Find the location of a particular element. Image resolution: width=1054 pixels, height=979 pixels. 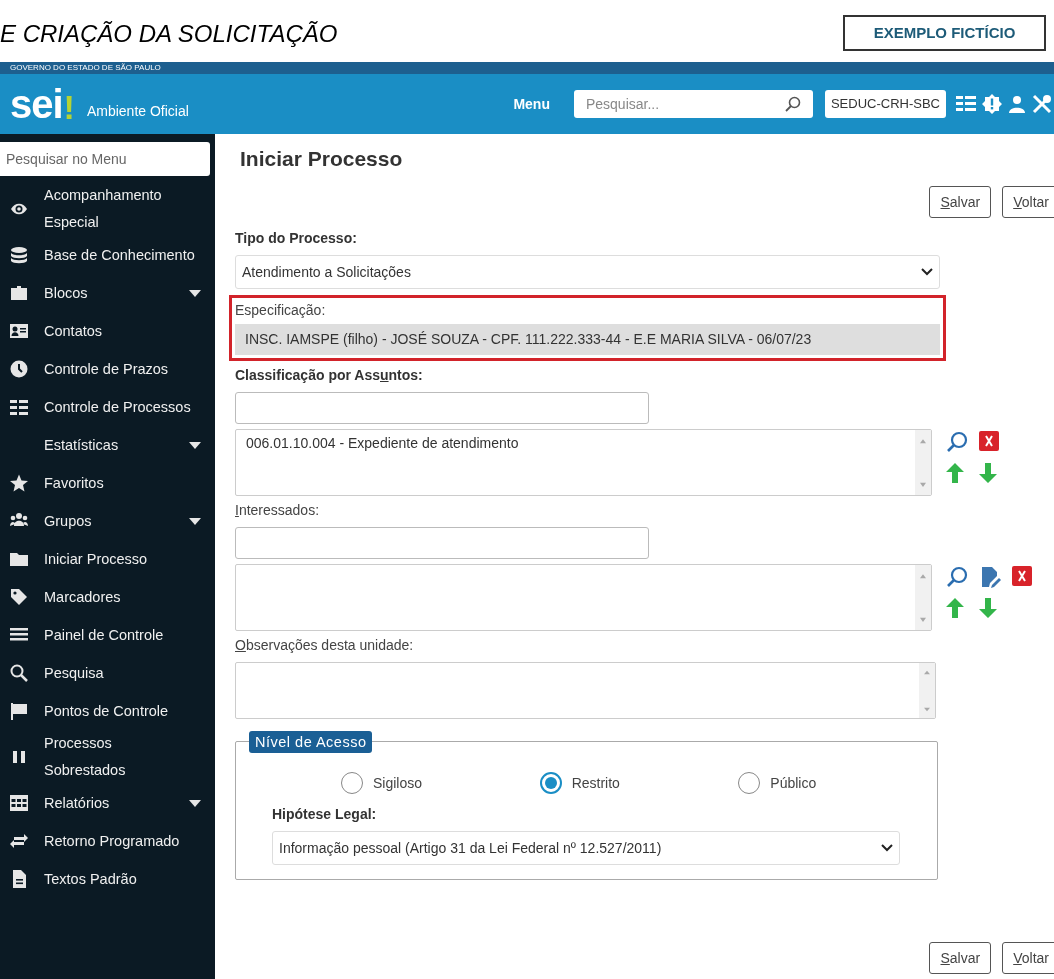

radio-option: Restrito is located at coordinates (639, 783).